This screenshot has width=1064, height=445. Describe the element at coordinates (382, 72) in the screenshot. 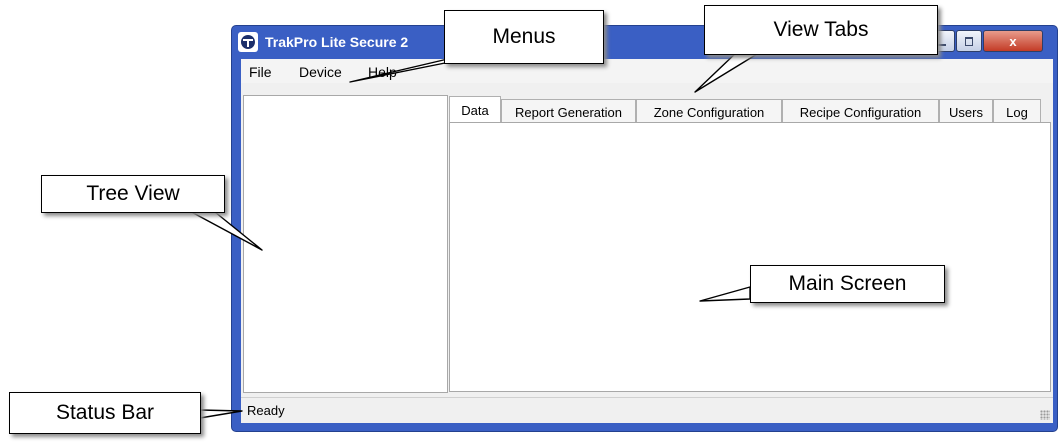

I see `menu-help: Help` at that location.